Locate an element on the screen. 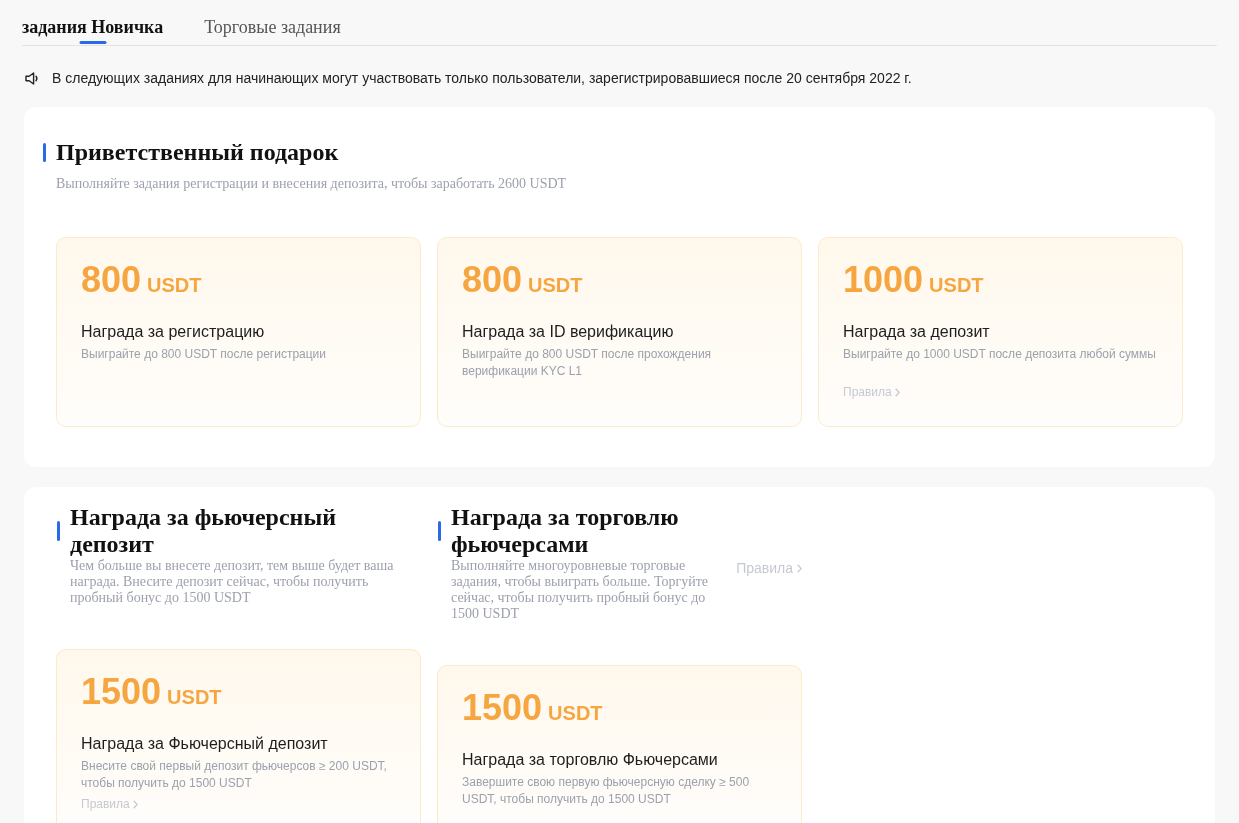 The height and width of the screenshot is (823, 1239). section-subtitle: Выполняйте задания регистрации и внесения депозита, чтобы заработать 2600 USDT is located at coordinates (311, 184).